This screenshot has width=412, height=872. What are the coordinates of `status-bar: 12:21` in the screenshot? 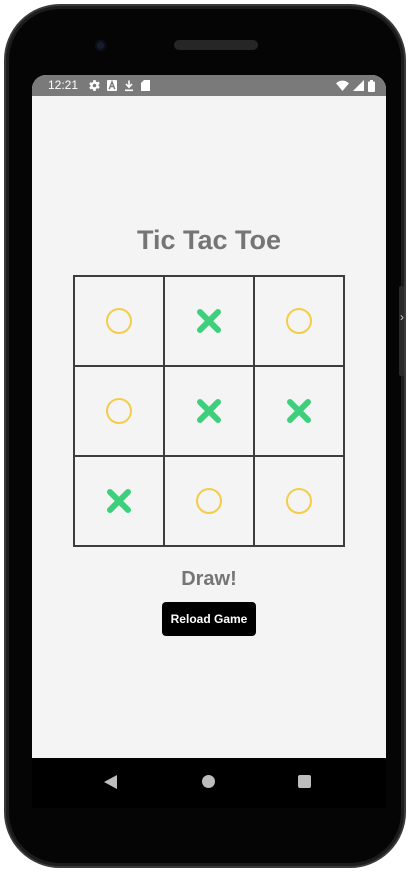 It's located at (209, 85).